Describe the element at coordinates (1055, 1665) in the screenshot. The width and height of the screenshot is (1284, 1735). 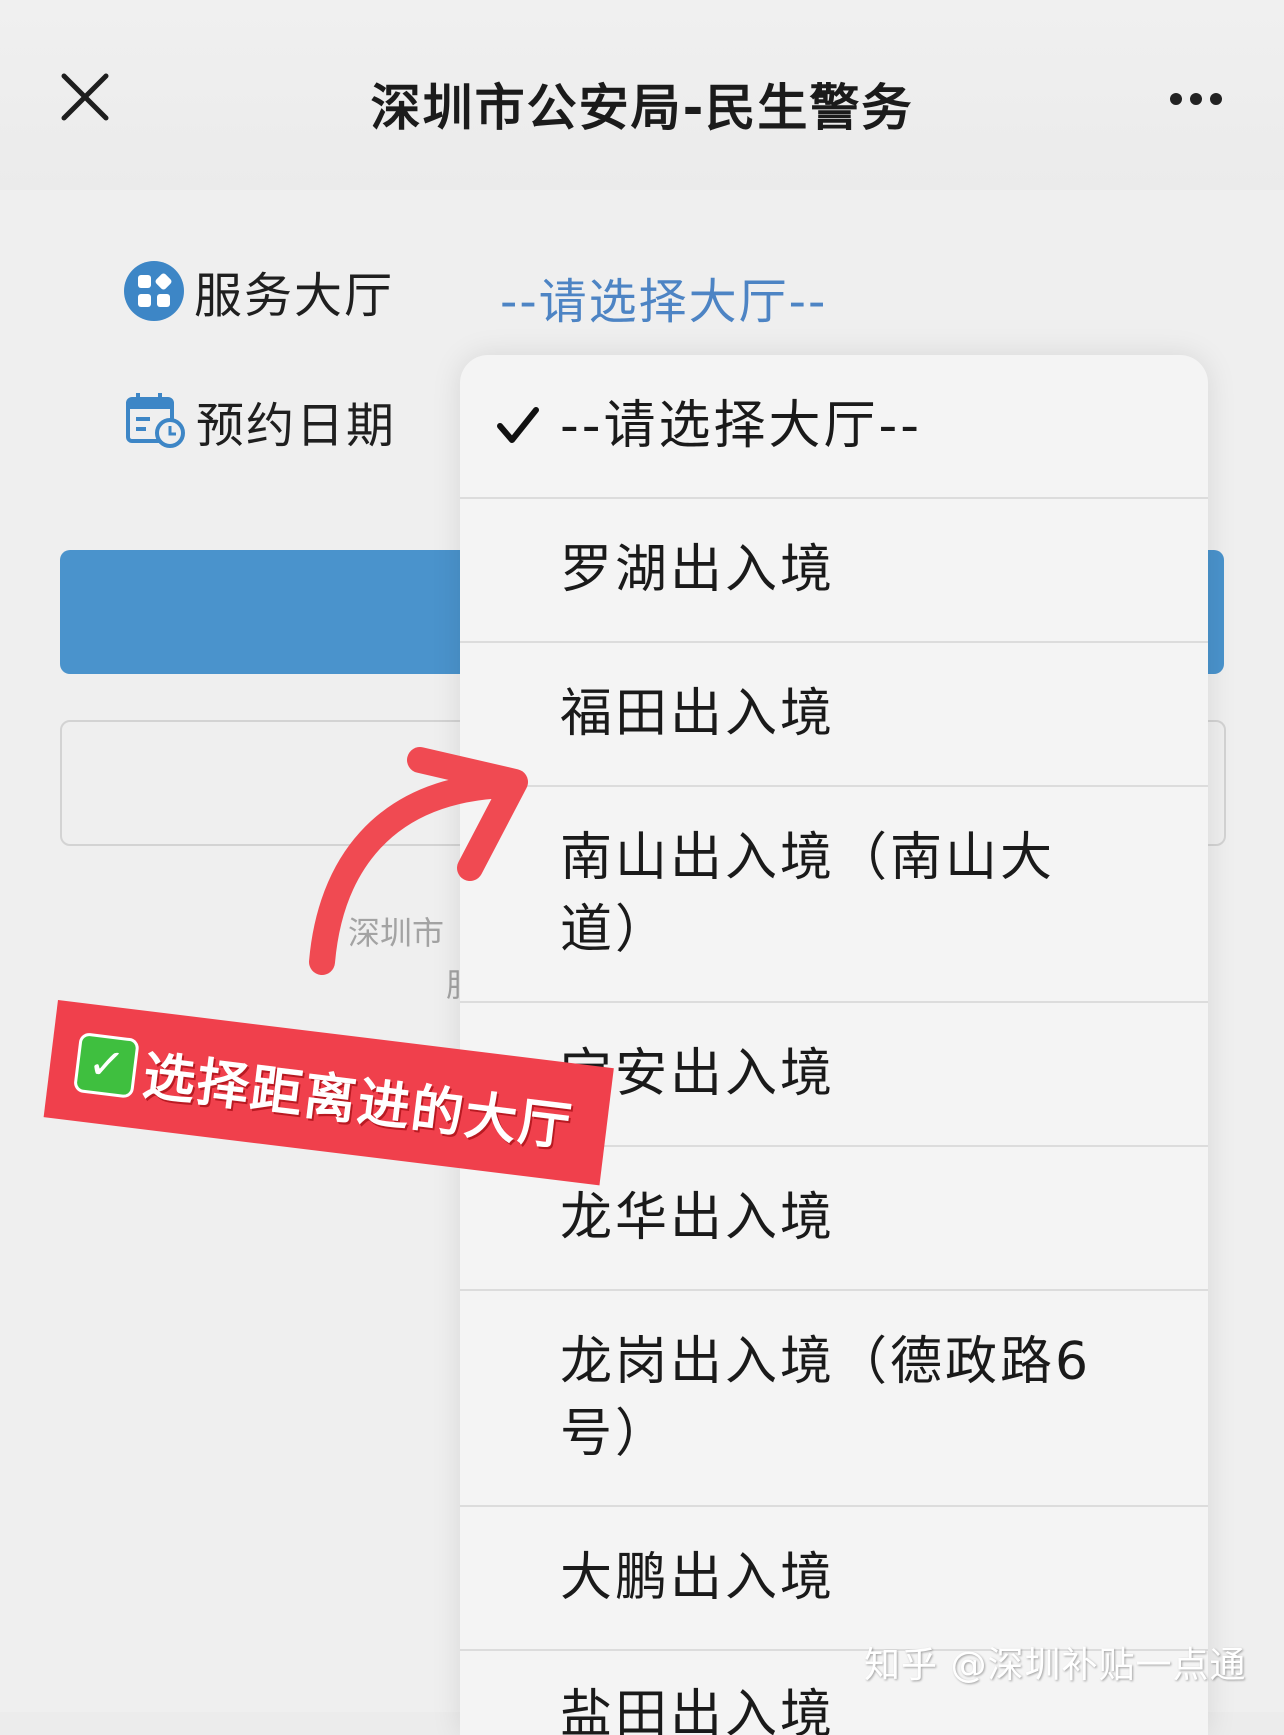
I see `watermark: 知乎 @深圳补贴一点通` at that location.